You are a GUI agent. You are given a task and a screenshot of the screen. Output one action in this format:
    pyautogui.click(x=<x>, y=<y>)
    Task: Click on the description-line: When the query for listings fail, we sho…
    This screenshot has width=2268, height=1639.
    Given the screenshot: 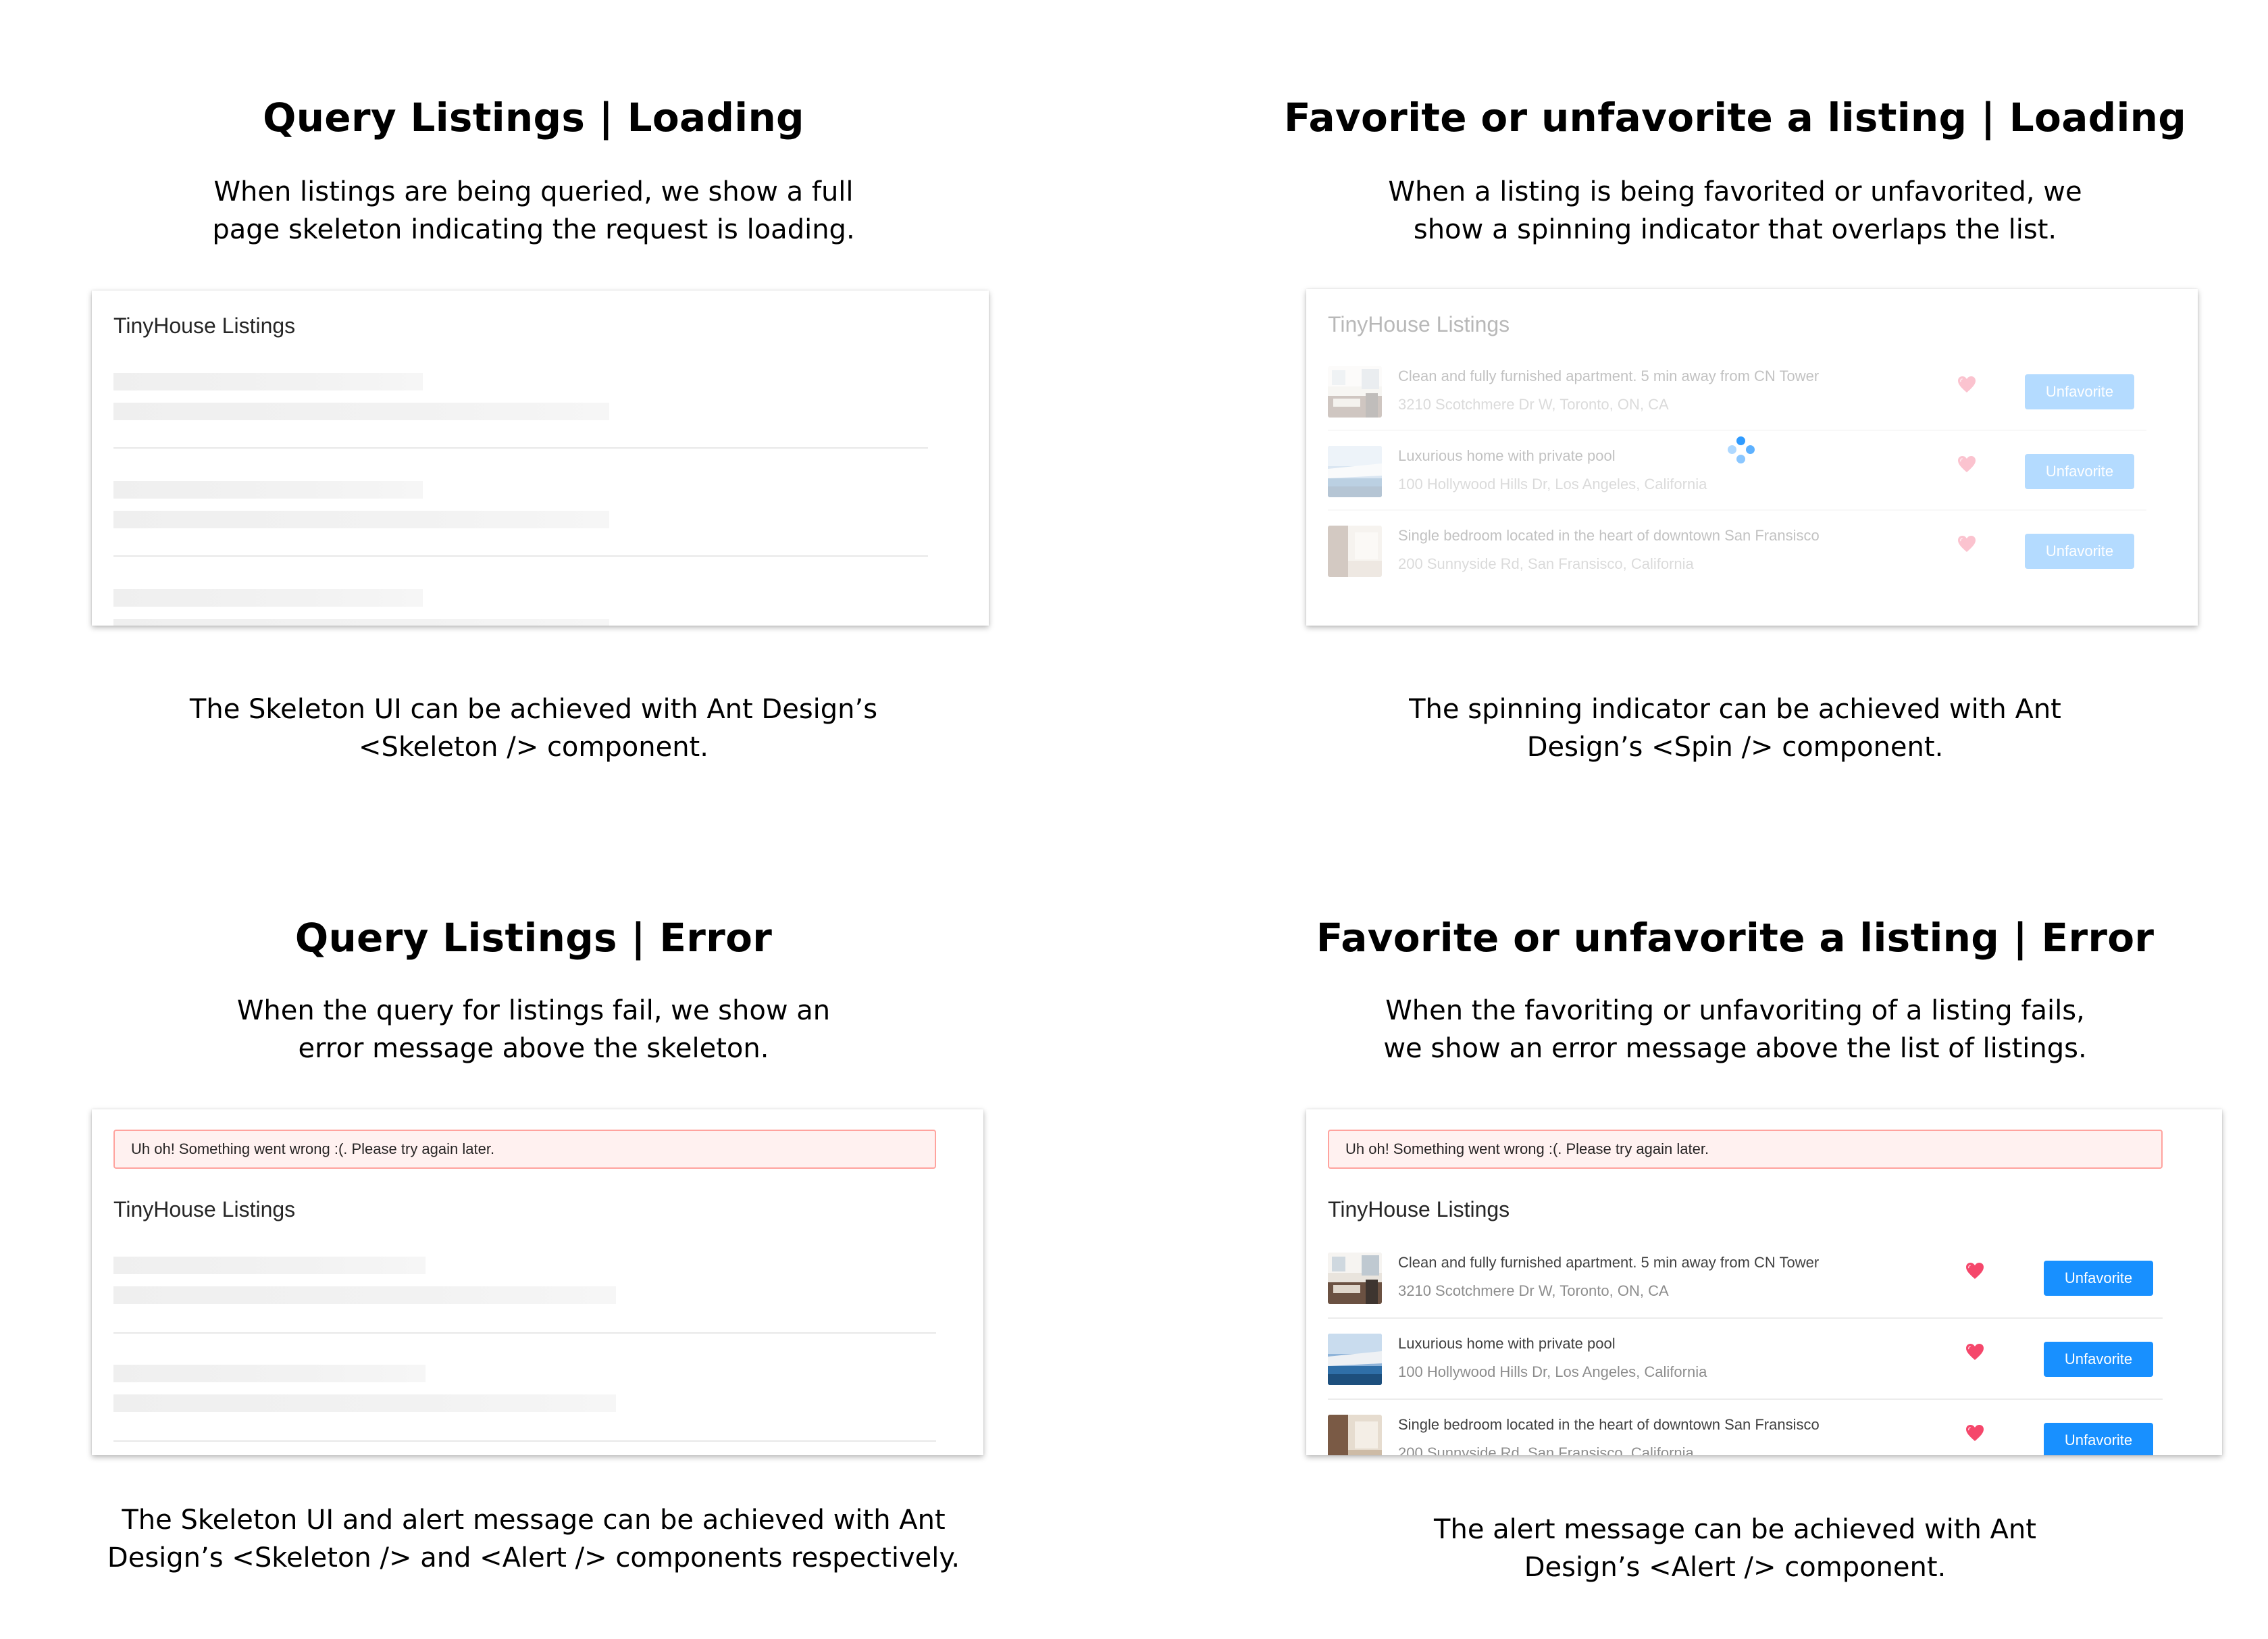 What is the action you would take?
    pyautogui.click(x=533, y=1010)
    